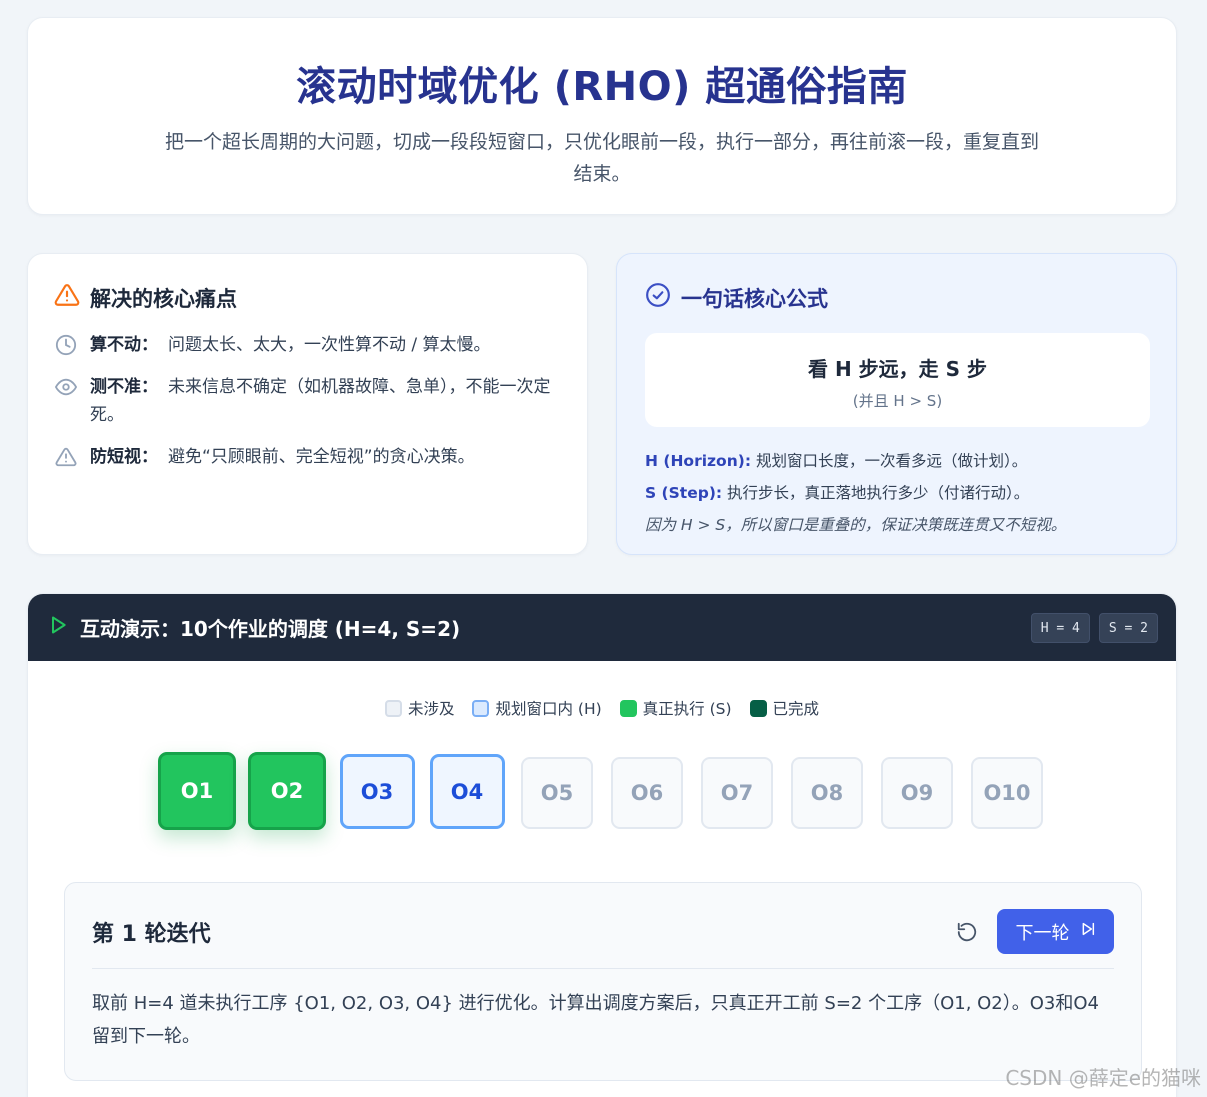 The width and height of the screenshot is (1207, 1097). I want to click on job-box: O7, so click(737, 793).